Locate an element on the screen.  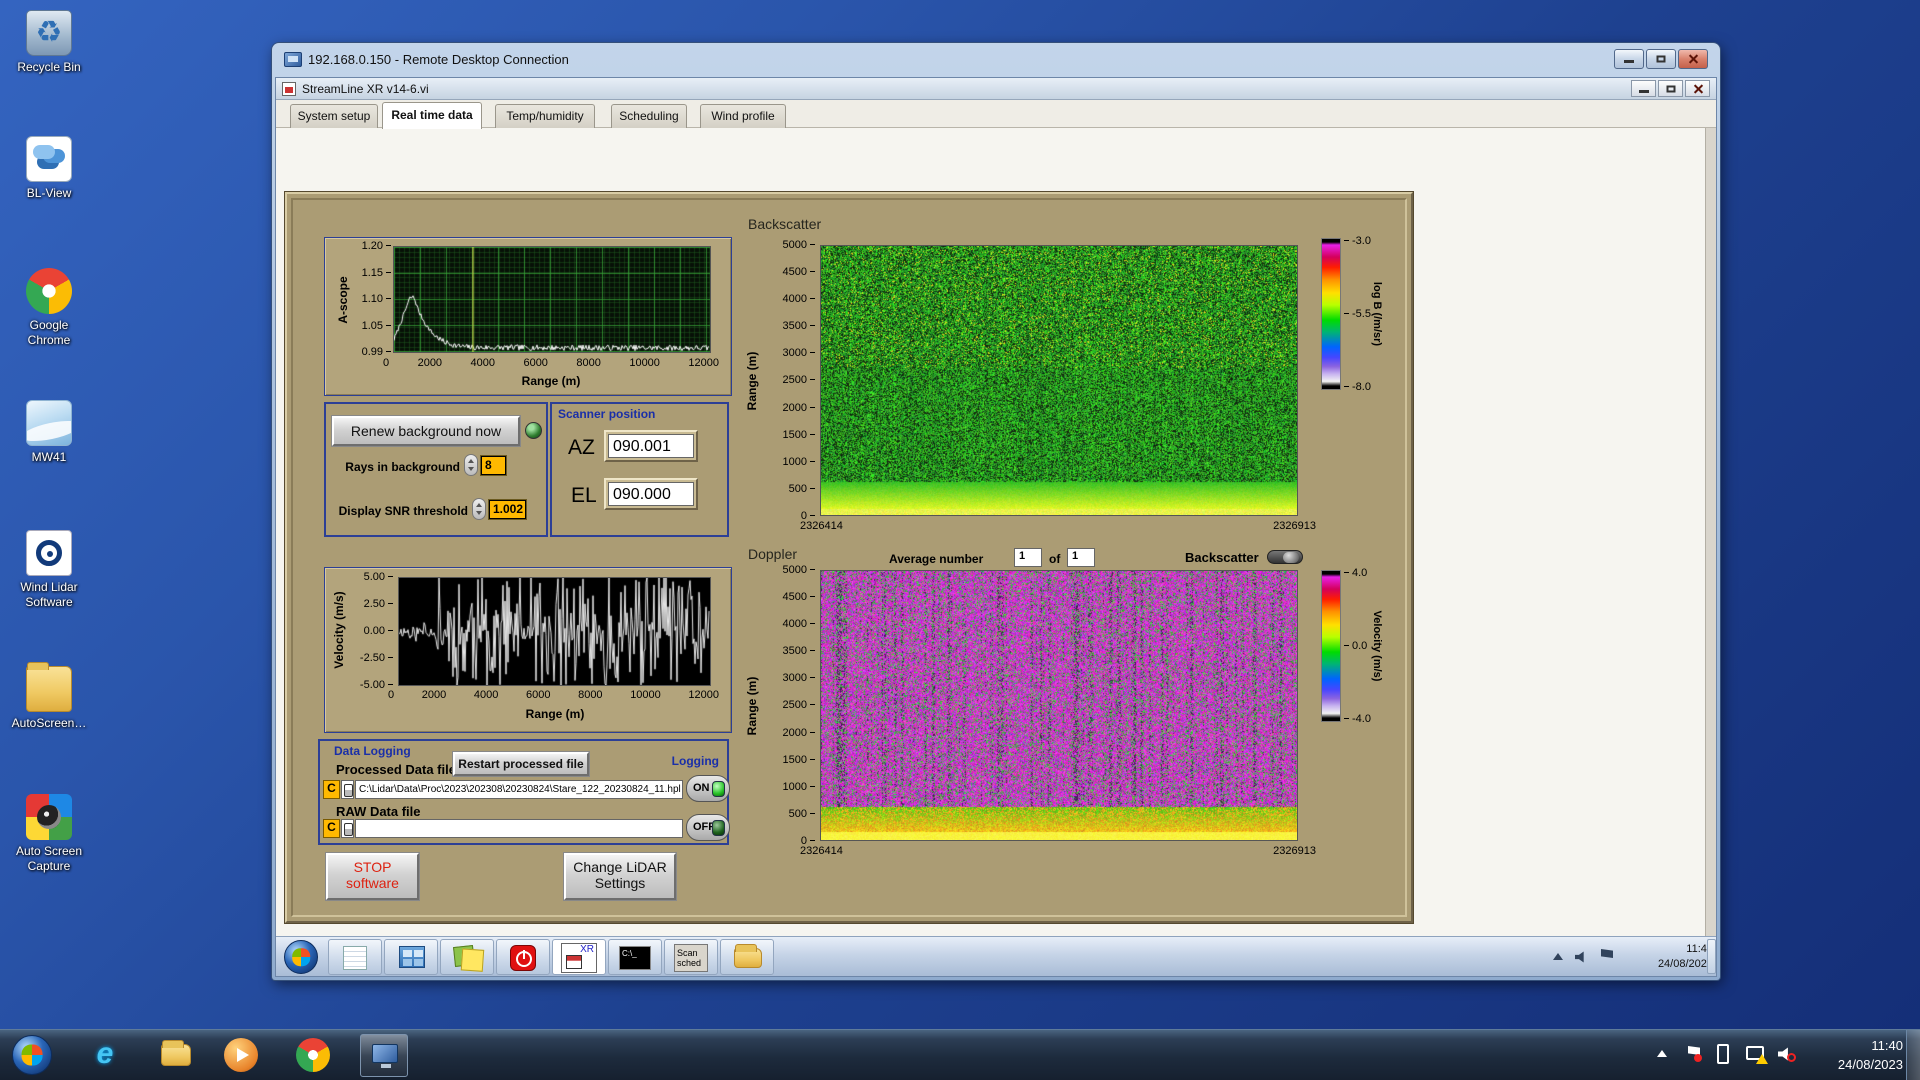
explorer-icon is located at coordinates (176, 1055).